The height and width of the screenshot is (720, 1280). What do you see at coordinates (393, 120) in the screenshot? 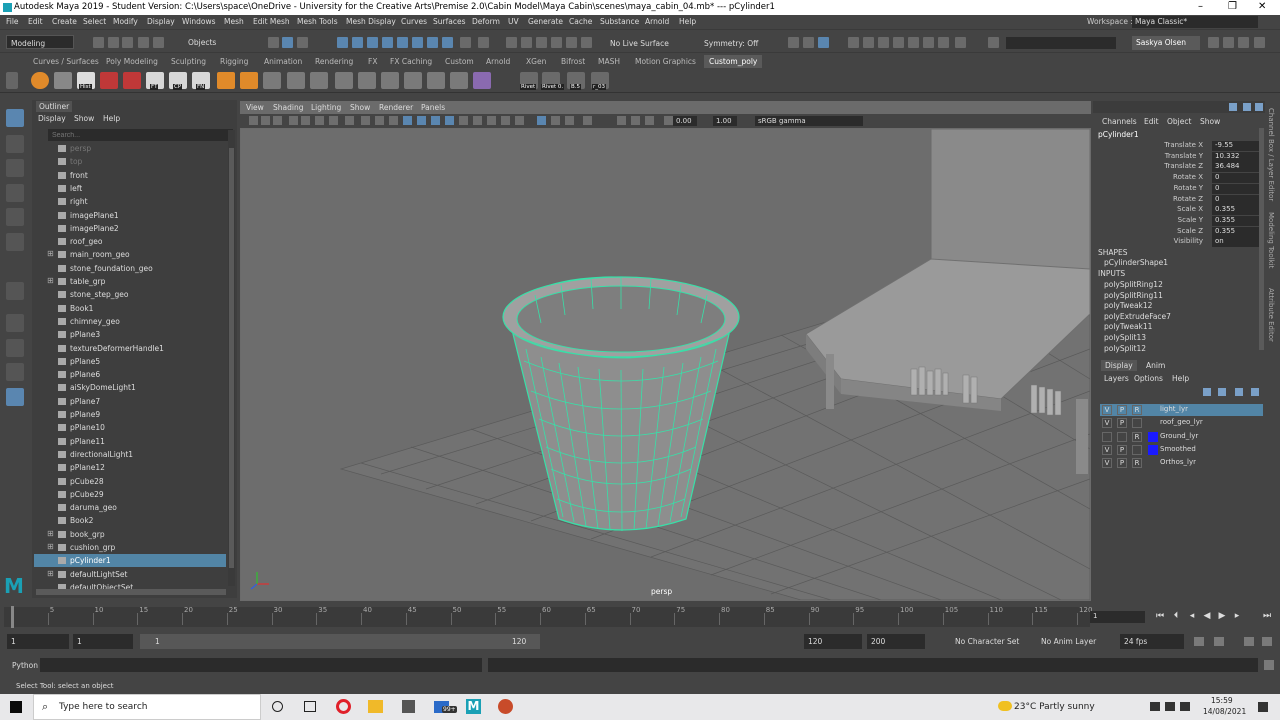
I see `grid-icon` at bounding box center [393, 120].